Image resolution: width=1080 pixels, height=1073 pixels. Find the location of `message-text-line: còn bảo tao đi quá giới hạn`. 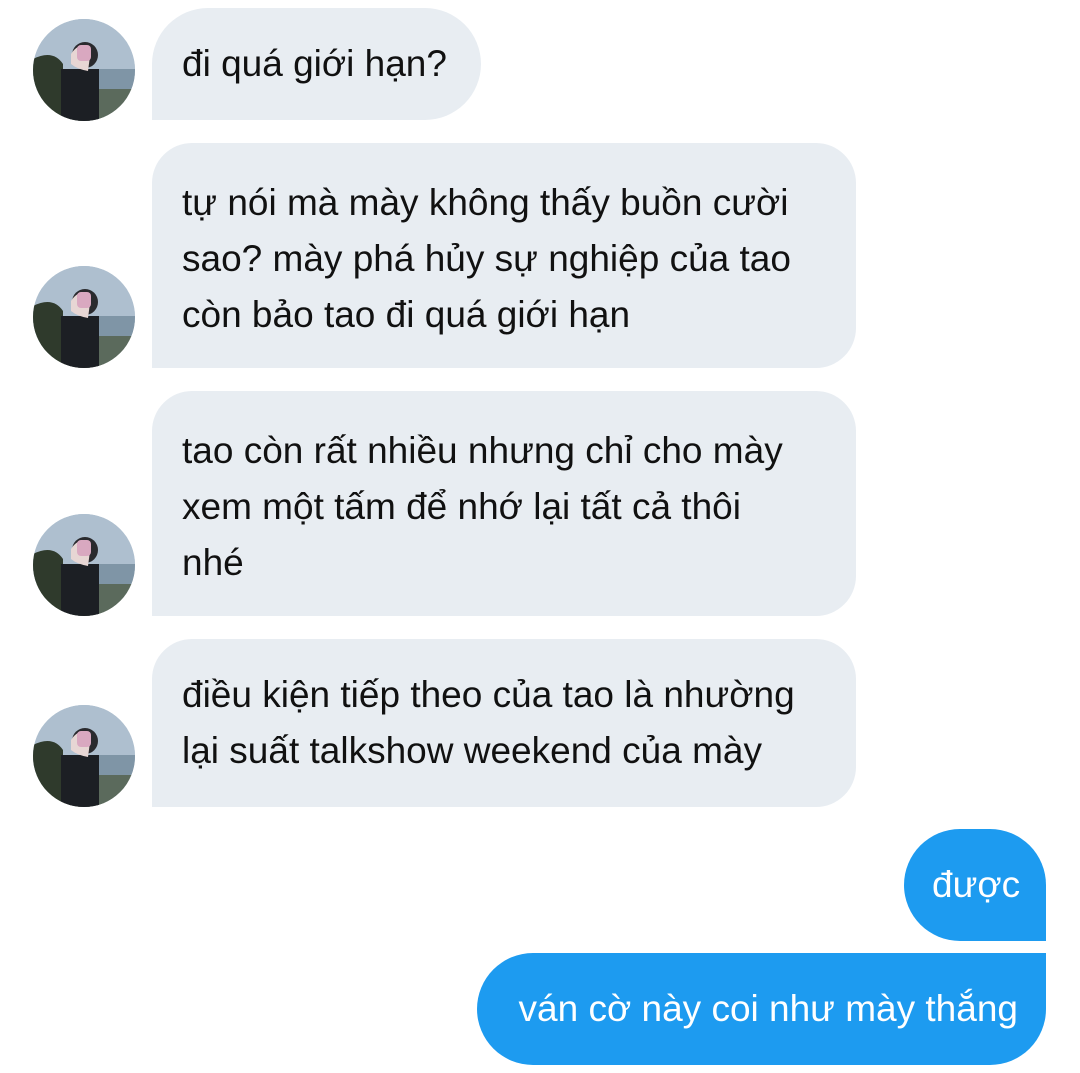

message-text-line: còn bảo tao đi quá giới hạn is located at coordinates (406, 314).